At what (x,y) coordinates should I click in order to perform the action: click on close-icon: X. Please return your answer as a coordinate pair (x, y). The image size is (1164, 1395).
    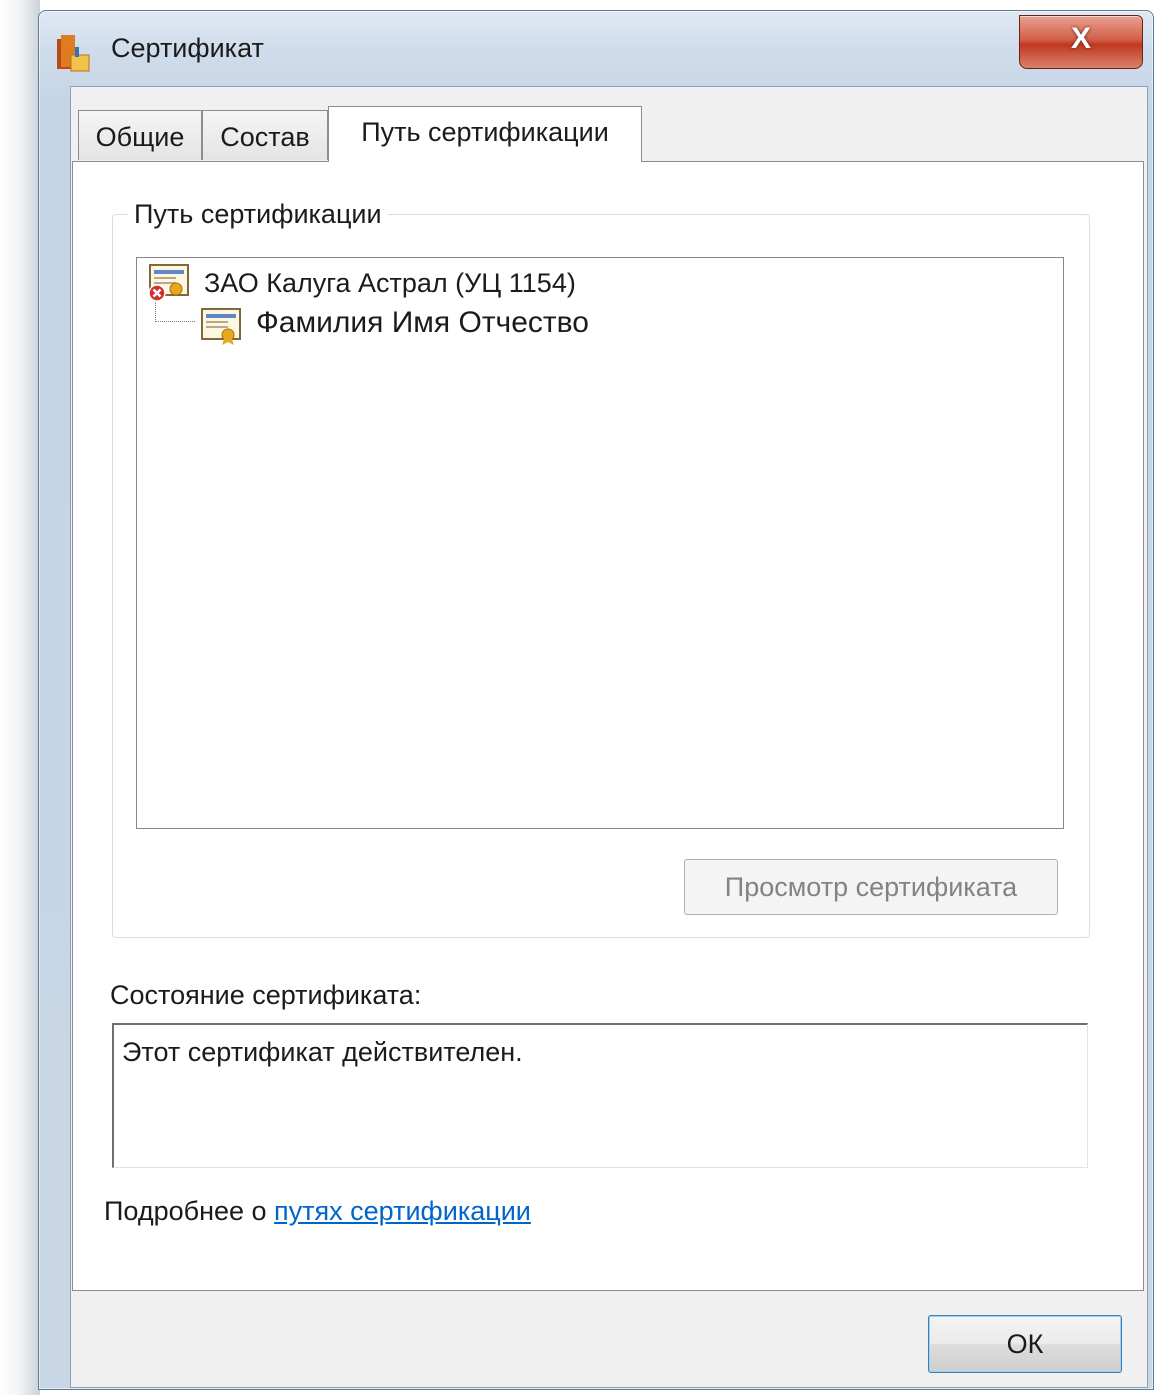
    Looking at the image, I should click on (1080, 38).